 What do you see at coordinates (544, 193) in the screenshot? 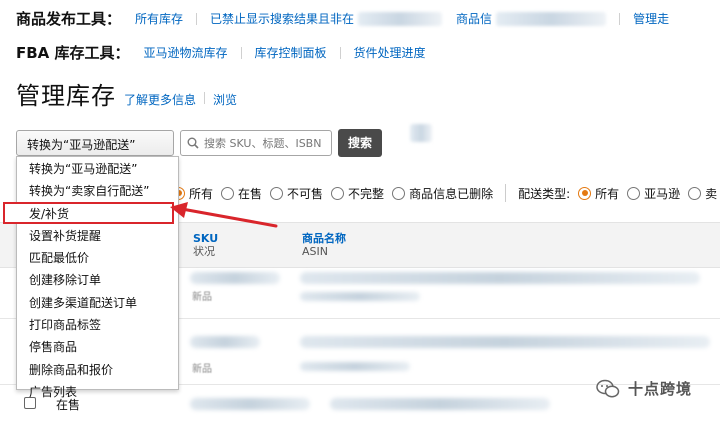
I see `fulfillment-type-label: 配送类型:` at bounding box center [544, 193].